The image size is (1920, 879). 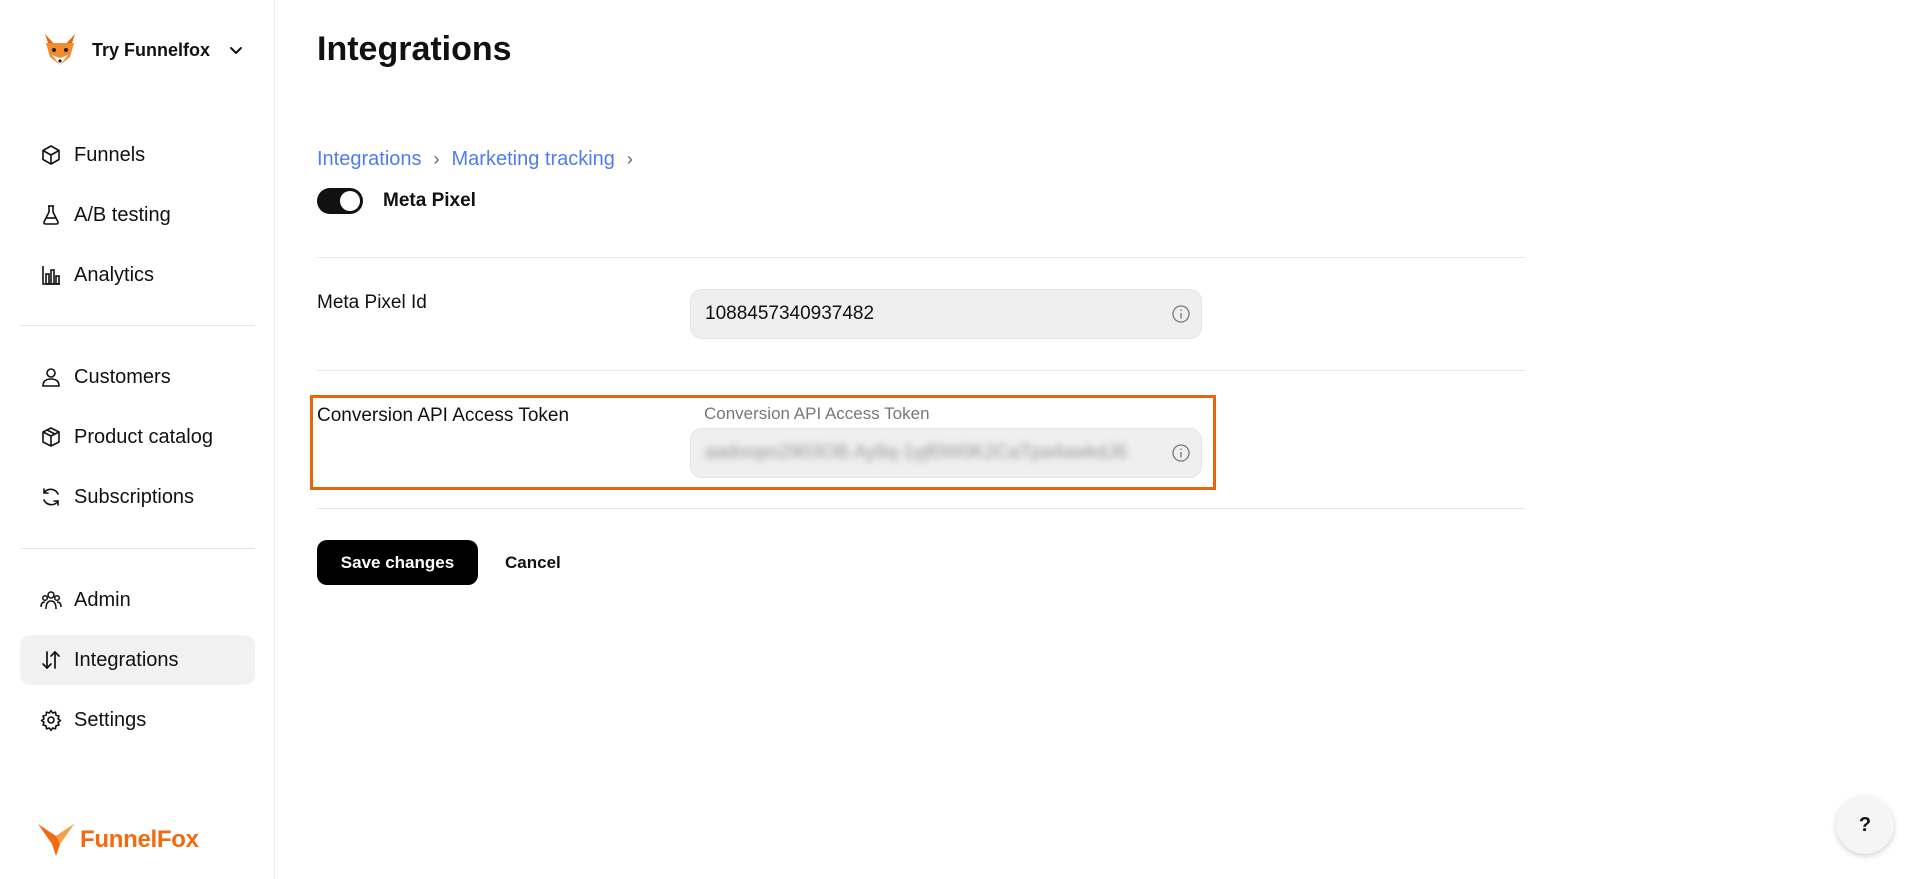 What do you see at coordinates (51, 215) in the screenshot?
I see `flask-icon` at bounding box center [51, 215].